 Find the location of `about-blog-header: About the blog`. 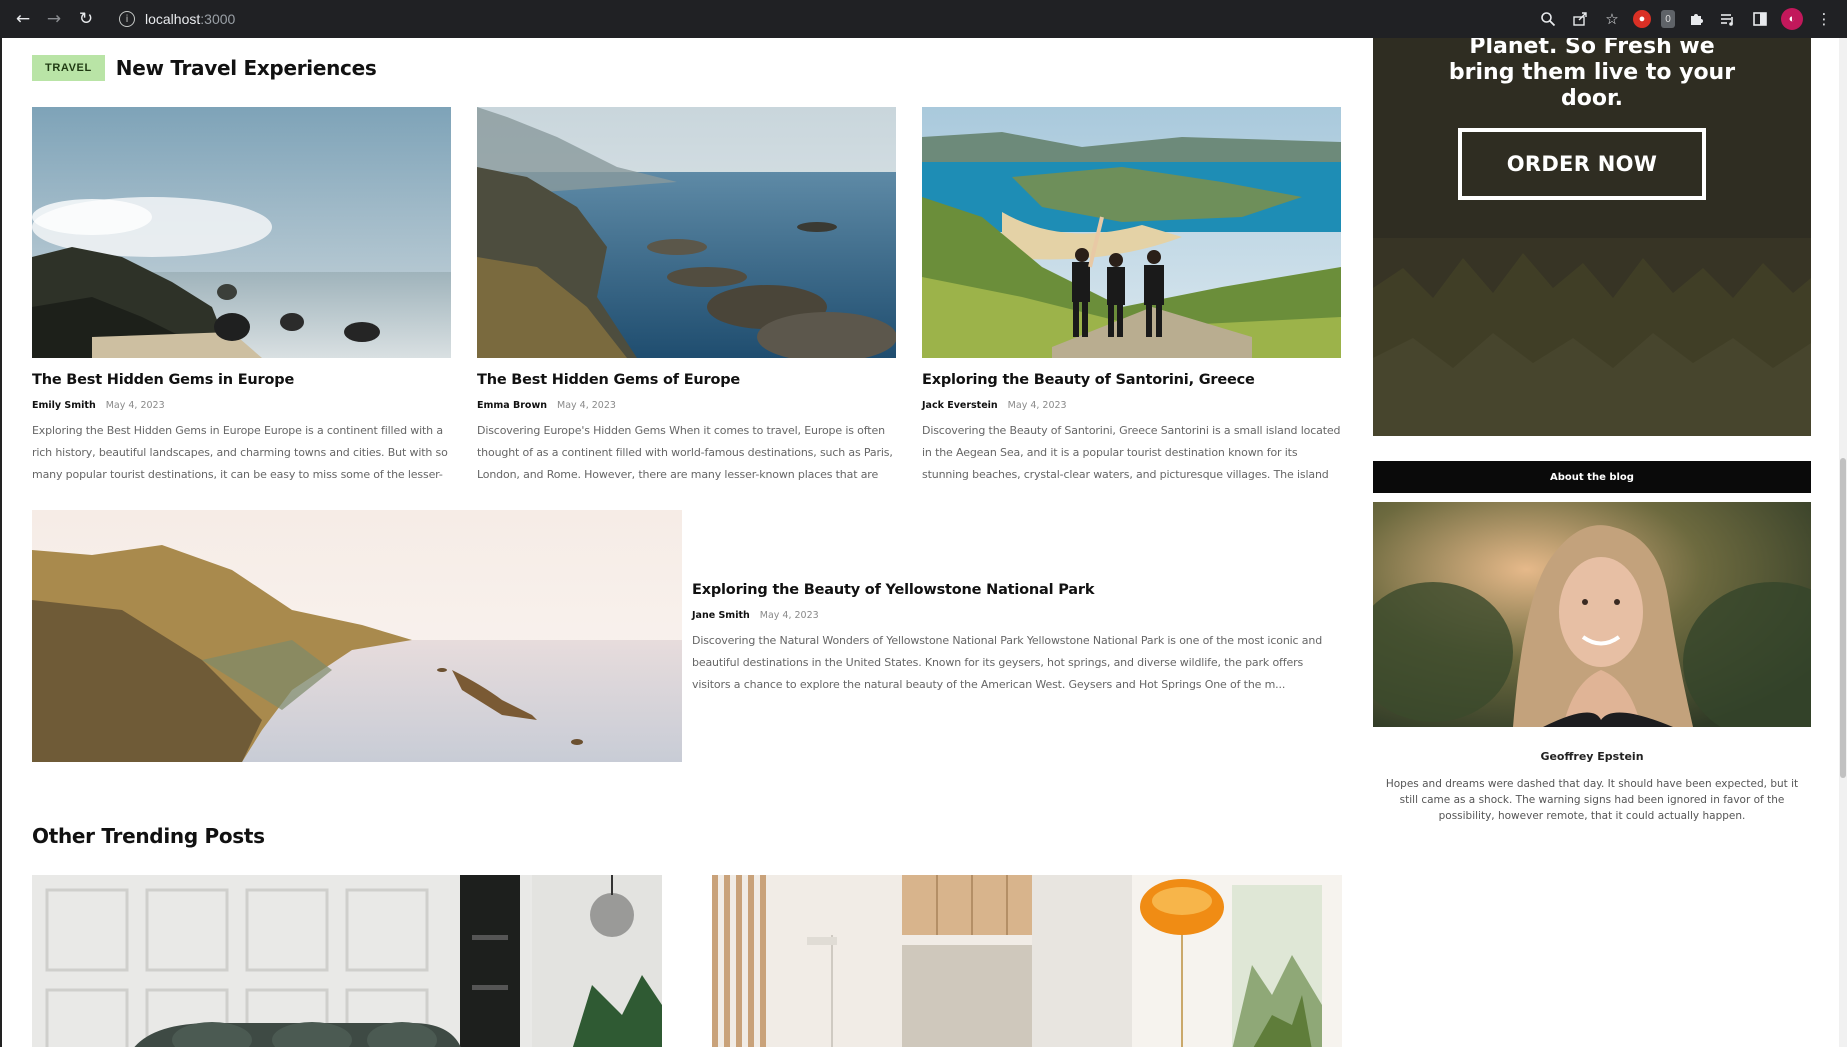

about-blog-header: About the blog is located at coordinates (1592, 477).